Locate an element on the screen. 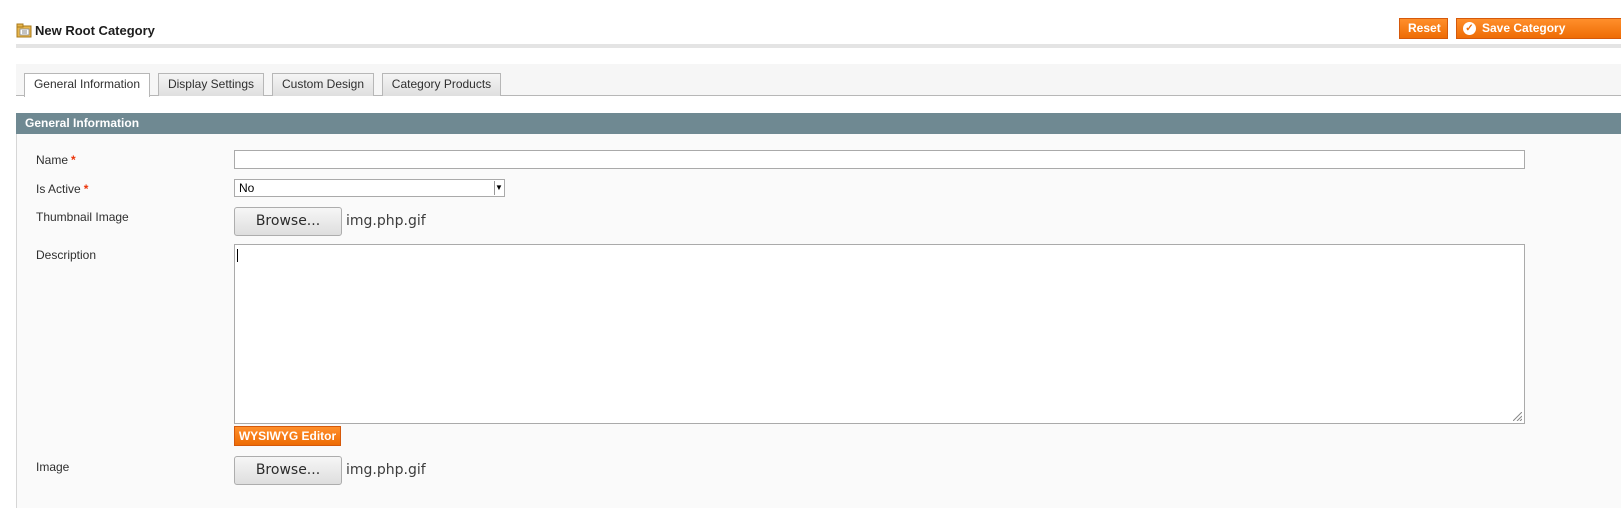  tab-general-information: General Information is located at coordinates (87, 85).